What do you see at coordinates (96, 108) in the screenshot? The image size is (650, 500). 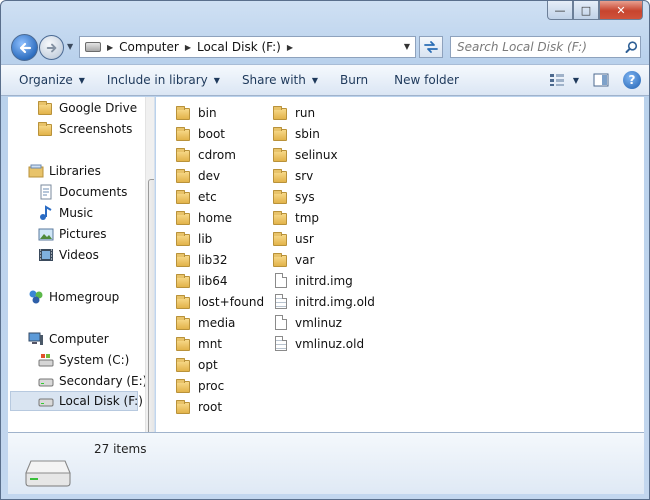 I see `nav-item-google-drive: Google Drive` at bounding box center [96, 108].